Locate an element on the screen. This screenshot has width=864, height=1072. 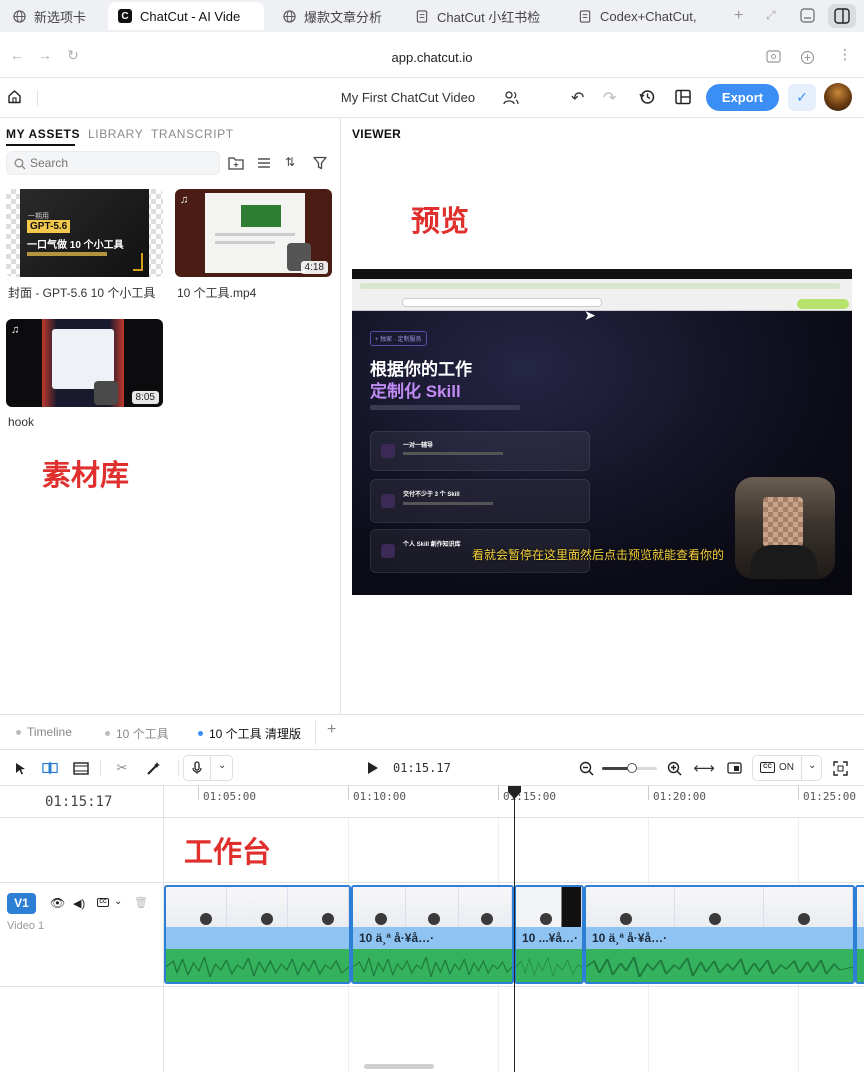
asset-name: hook is located at coordinates (21, 422).